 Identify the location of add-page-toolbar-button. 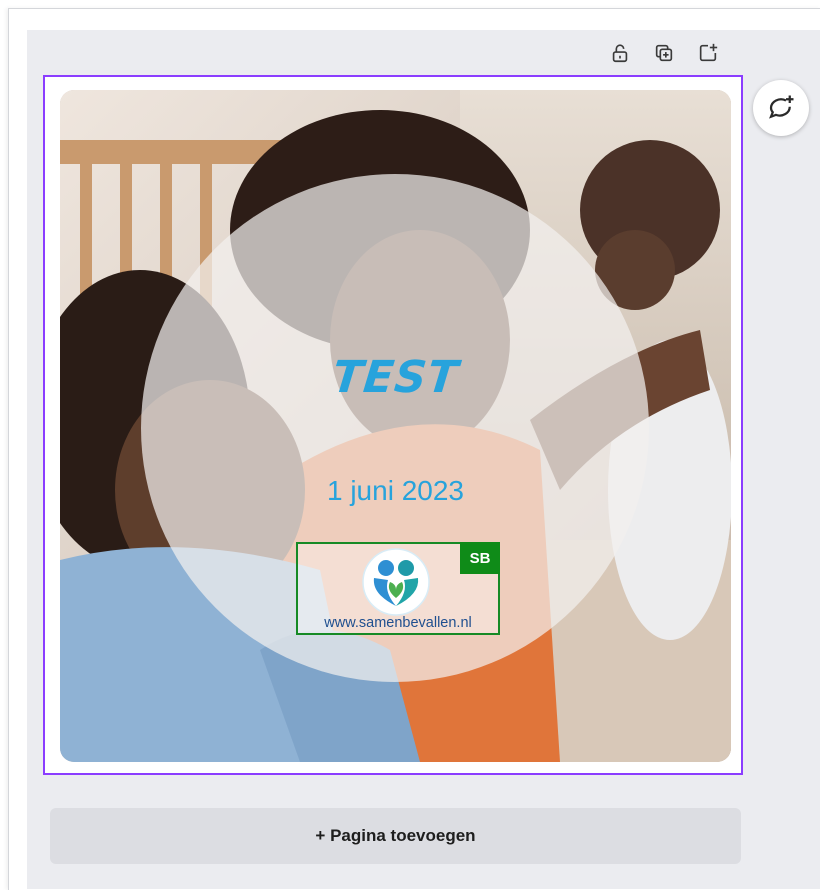
(708, 53).